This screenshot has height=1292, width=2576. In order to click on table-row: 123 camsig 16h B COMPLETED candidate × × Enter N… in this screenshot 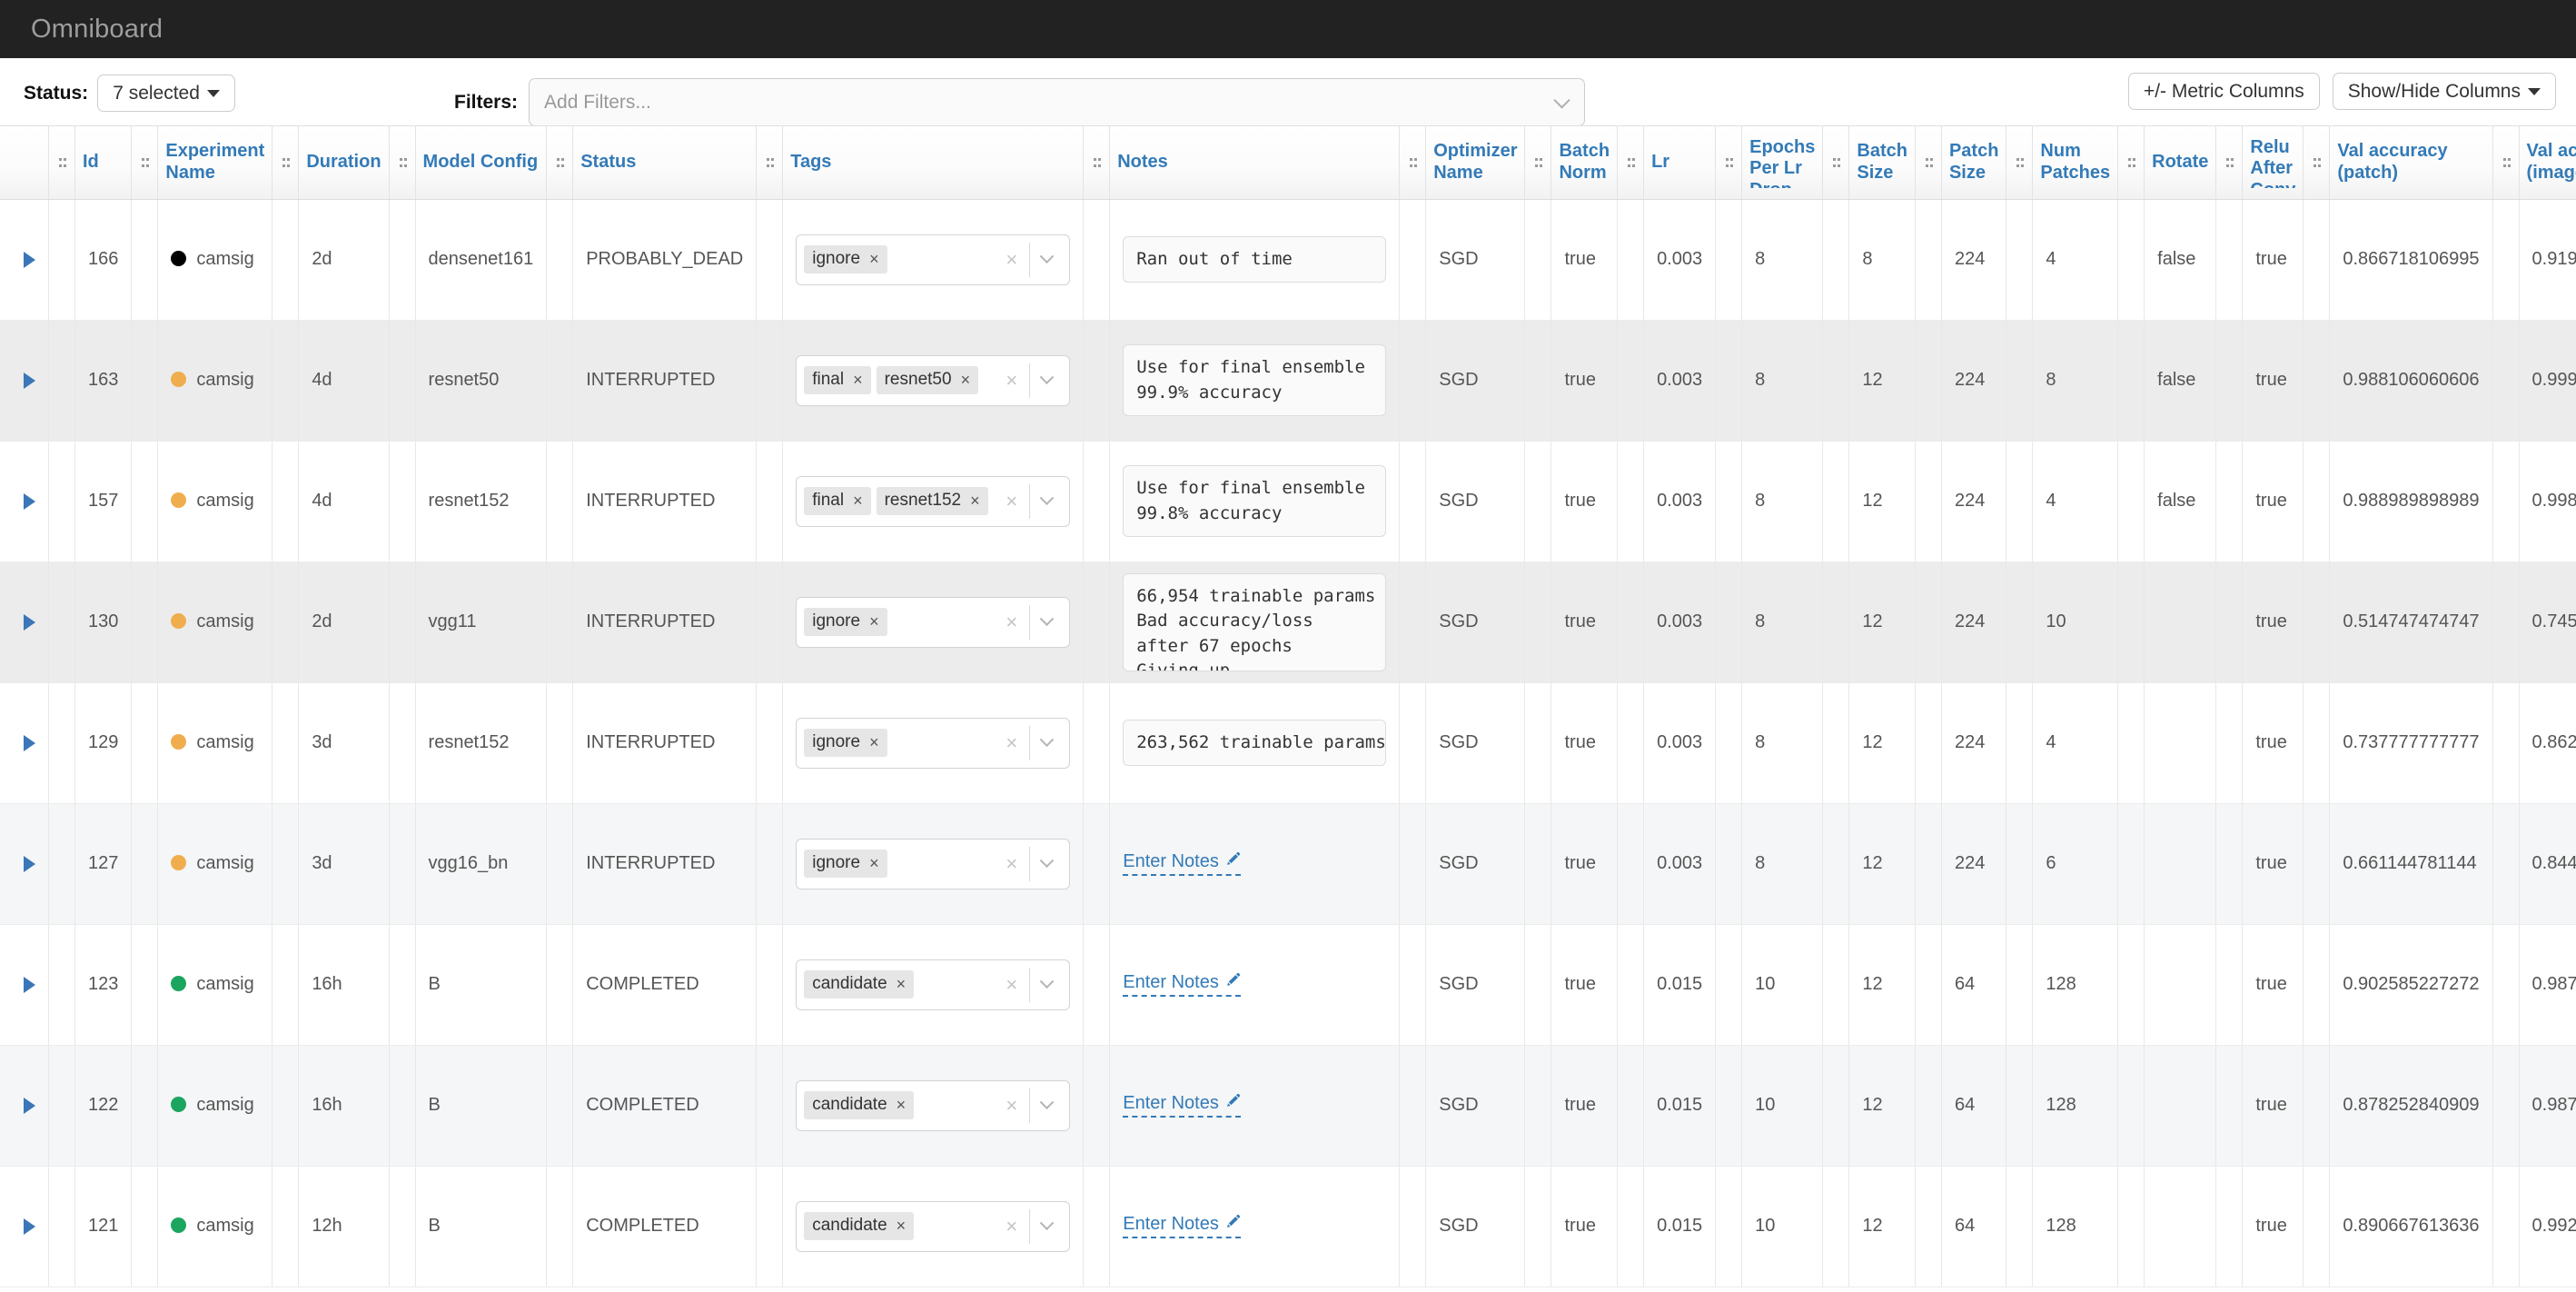, I will do `click(1288, 985)`.